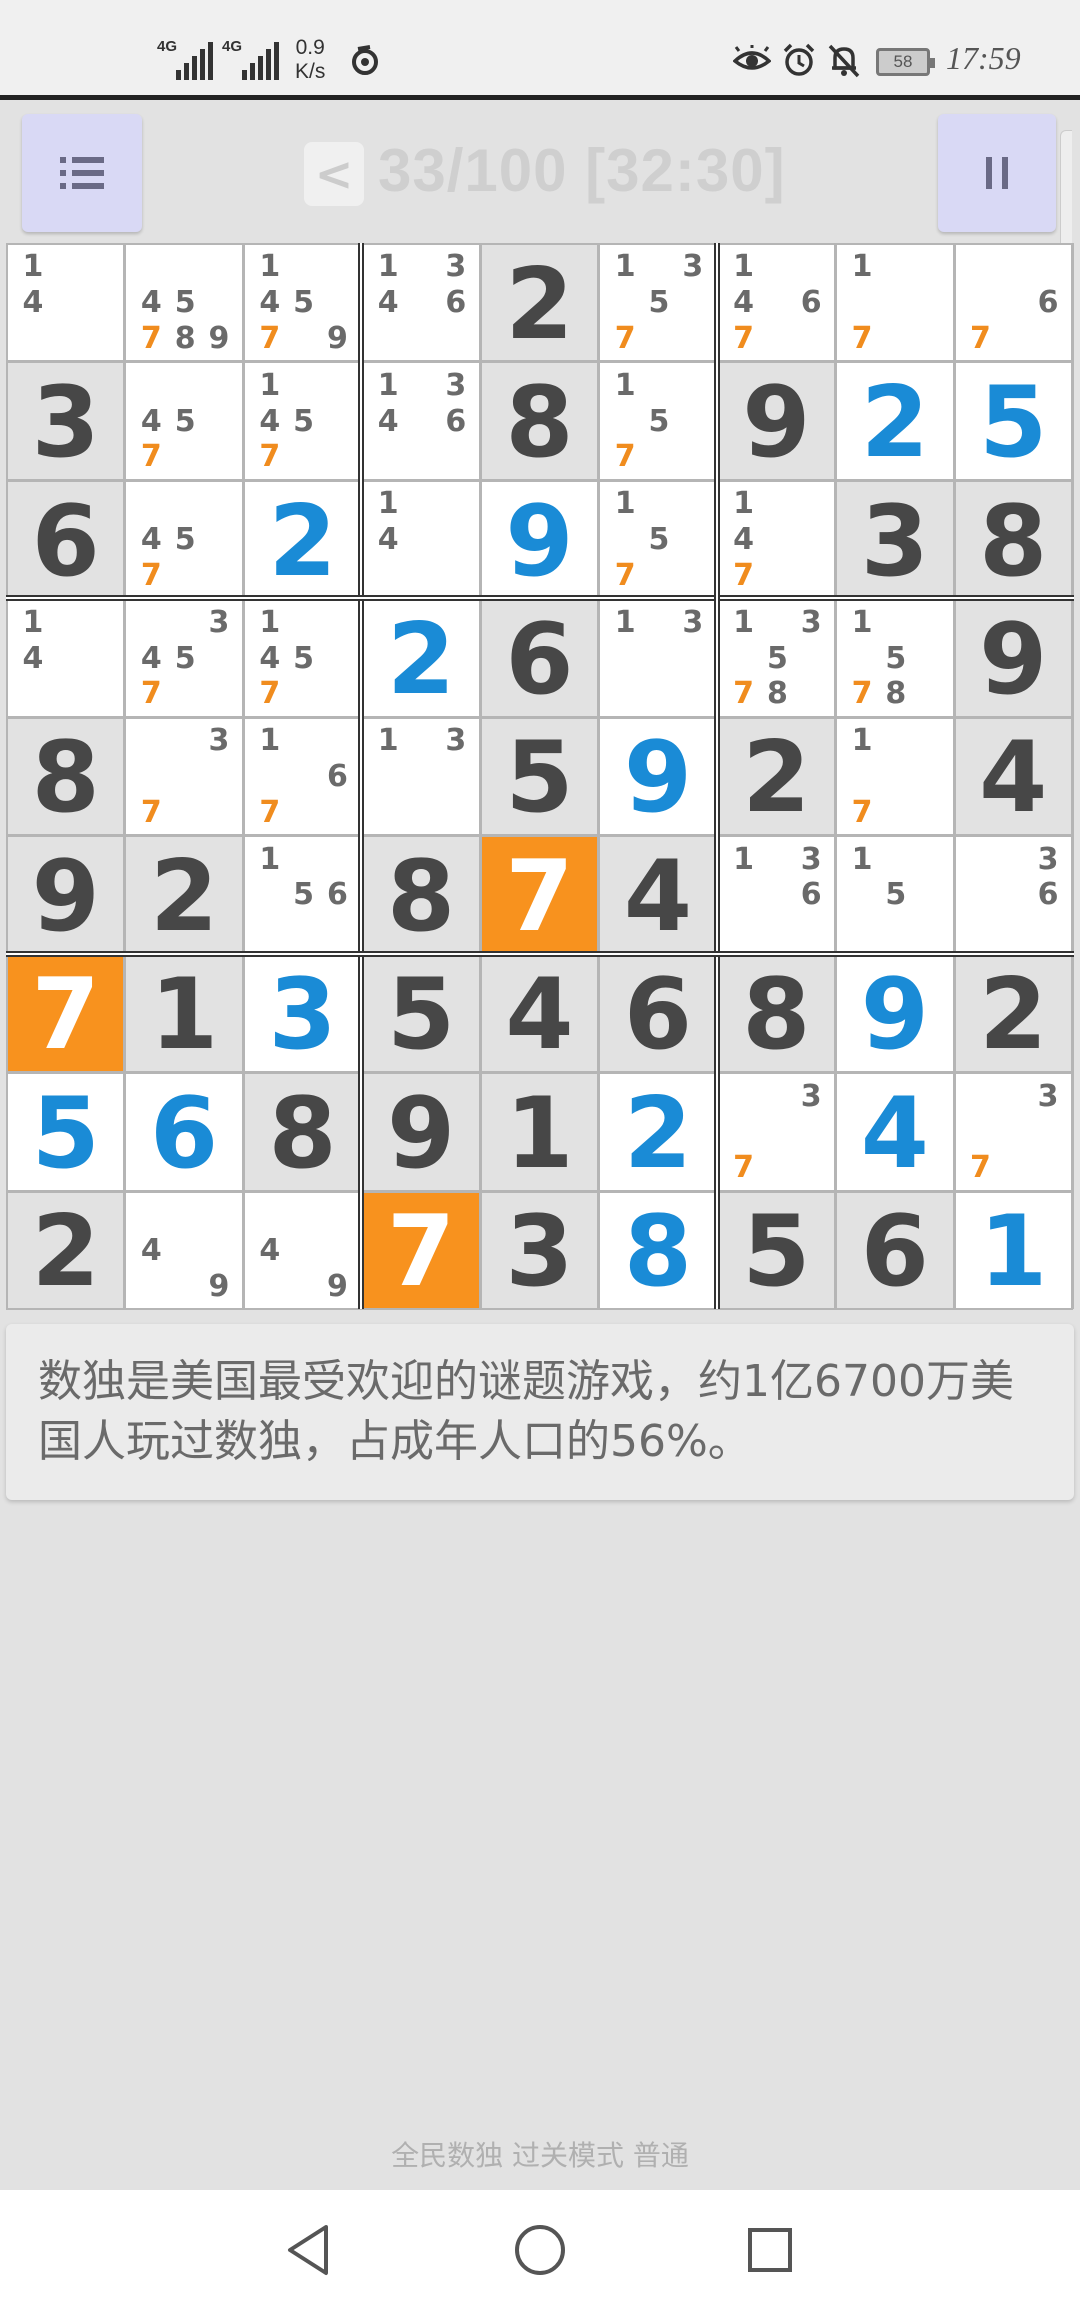 This screenshot has height=2310, width=1080. Describe the element at coordinates (421, 895) in the screenshot. I see `sudoku-cell-r6c4: 8` at that location.